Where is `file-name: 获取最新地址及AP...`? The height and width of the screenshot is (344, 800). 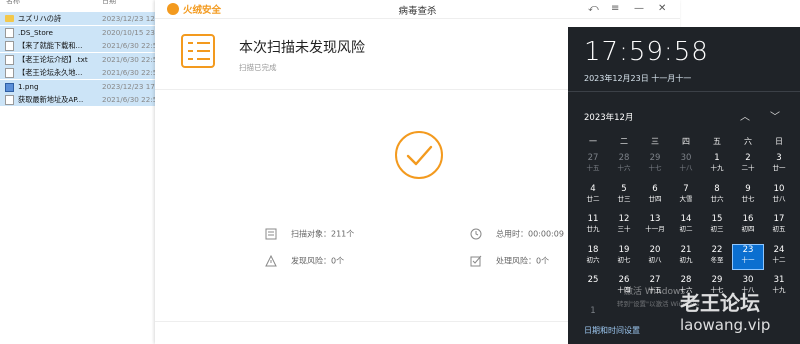
file-name: 获取最新地址及AP... is located at coordinates (51, 99).